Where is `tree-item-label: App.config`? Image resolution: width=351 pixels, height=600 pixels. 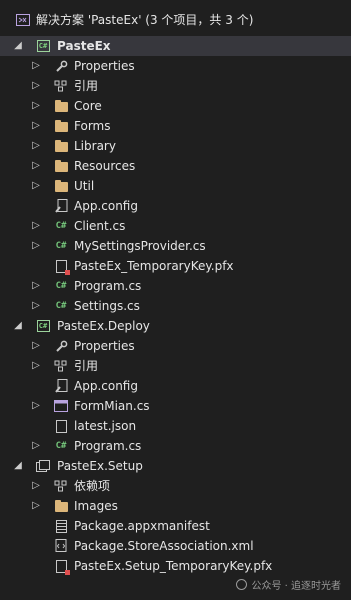 tree-item-label: App.config is located at coordinates (106, 206).